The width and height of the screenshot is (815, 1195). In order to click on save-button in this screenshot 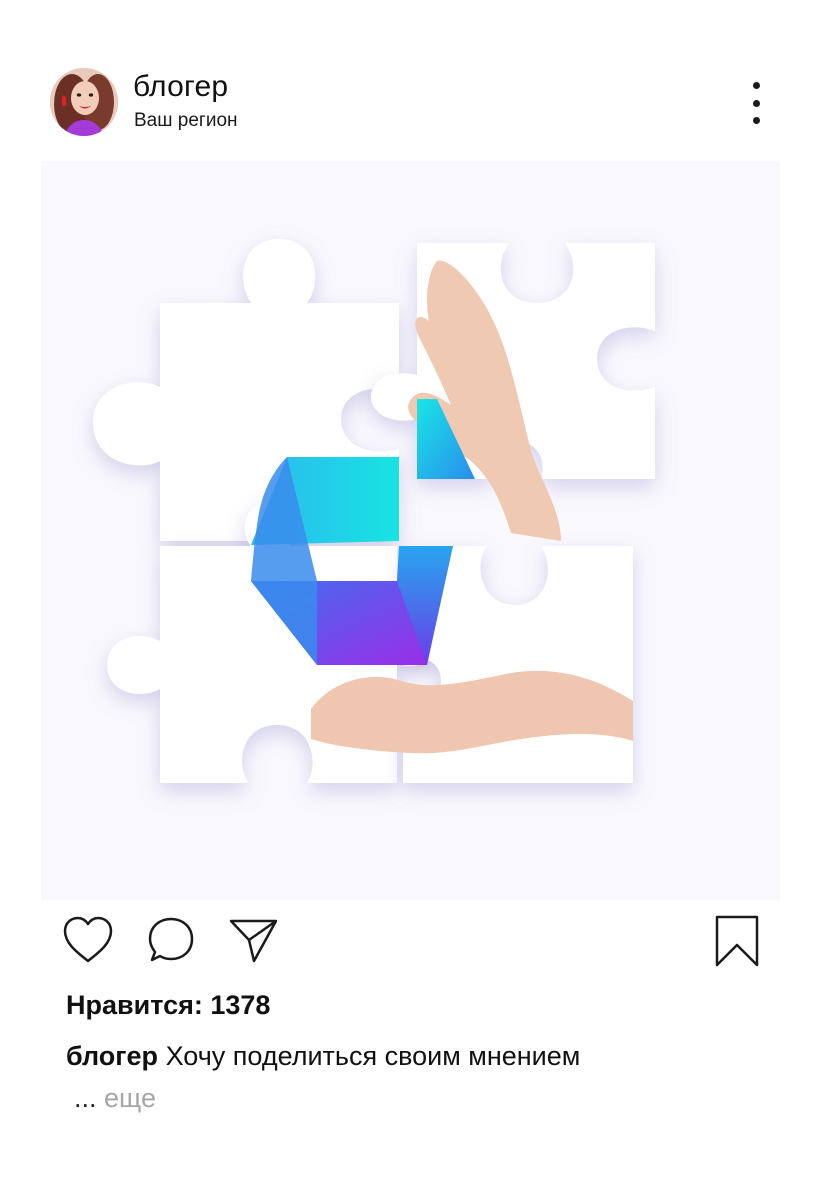, I will do `click(737, 941)`.